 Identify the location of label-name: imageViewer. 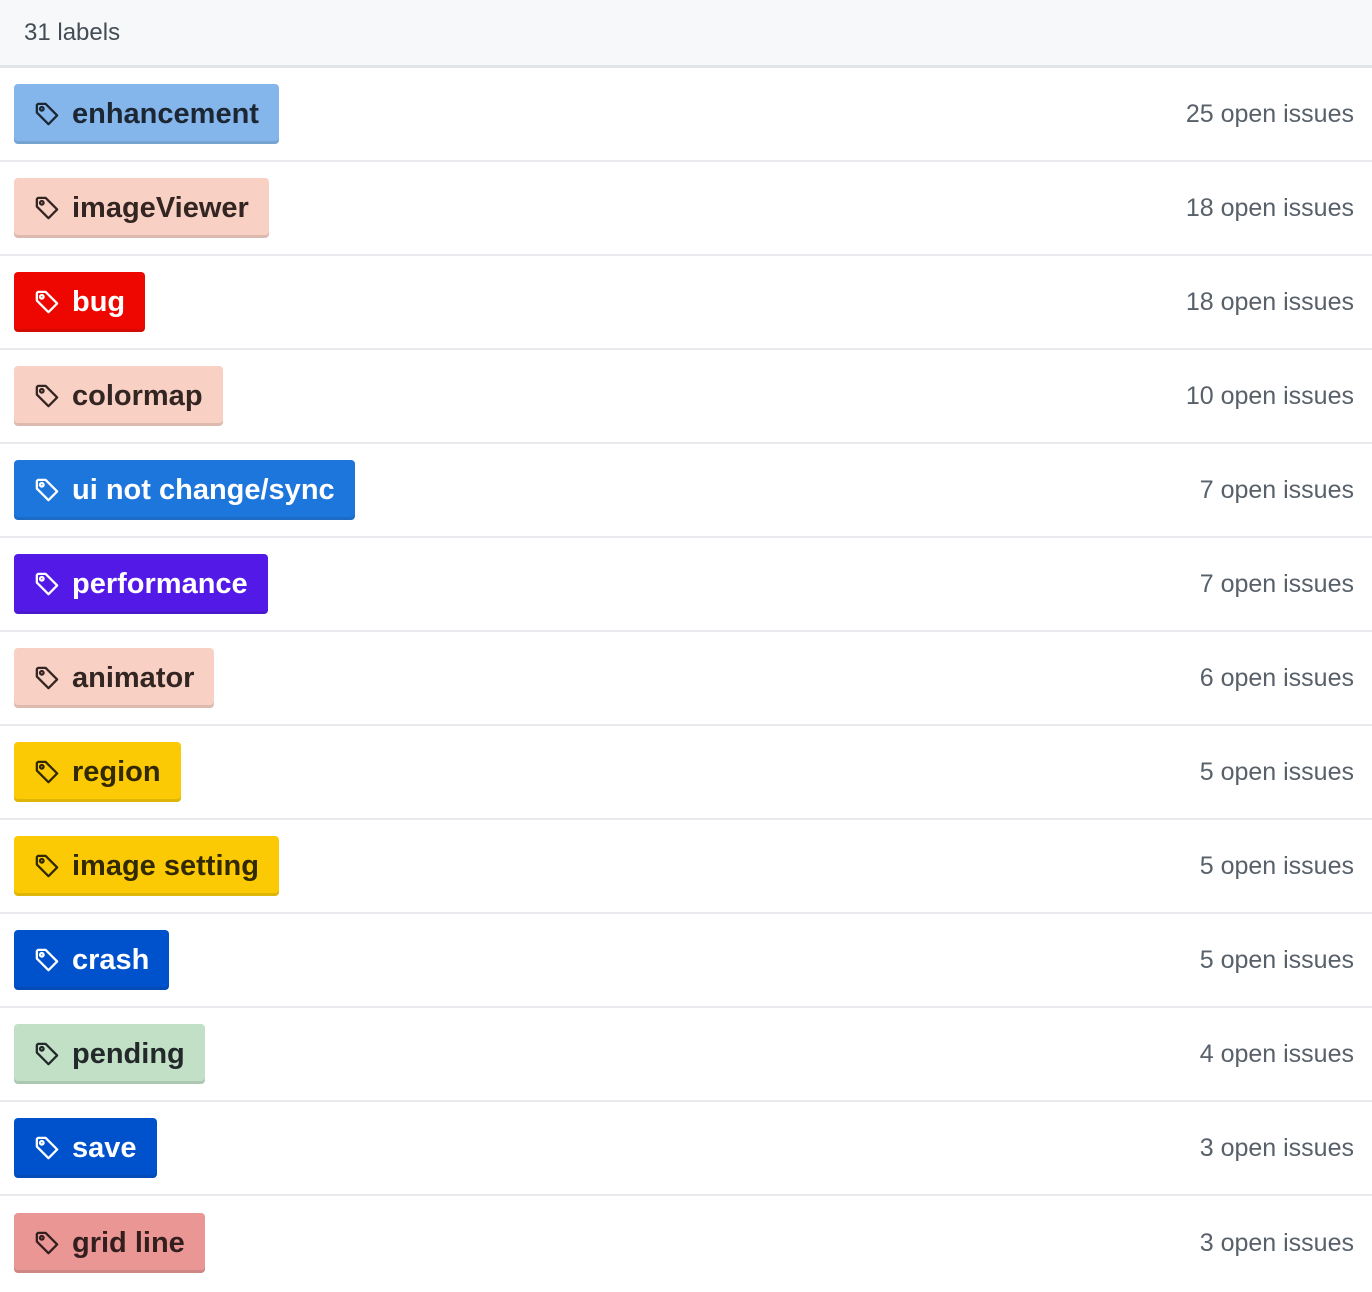
(160, 207).